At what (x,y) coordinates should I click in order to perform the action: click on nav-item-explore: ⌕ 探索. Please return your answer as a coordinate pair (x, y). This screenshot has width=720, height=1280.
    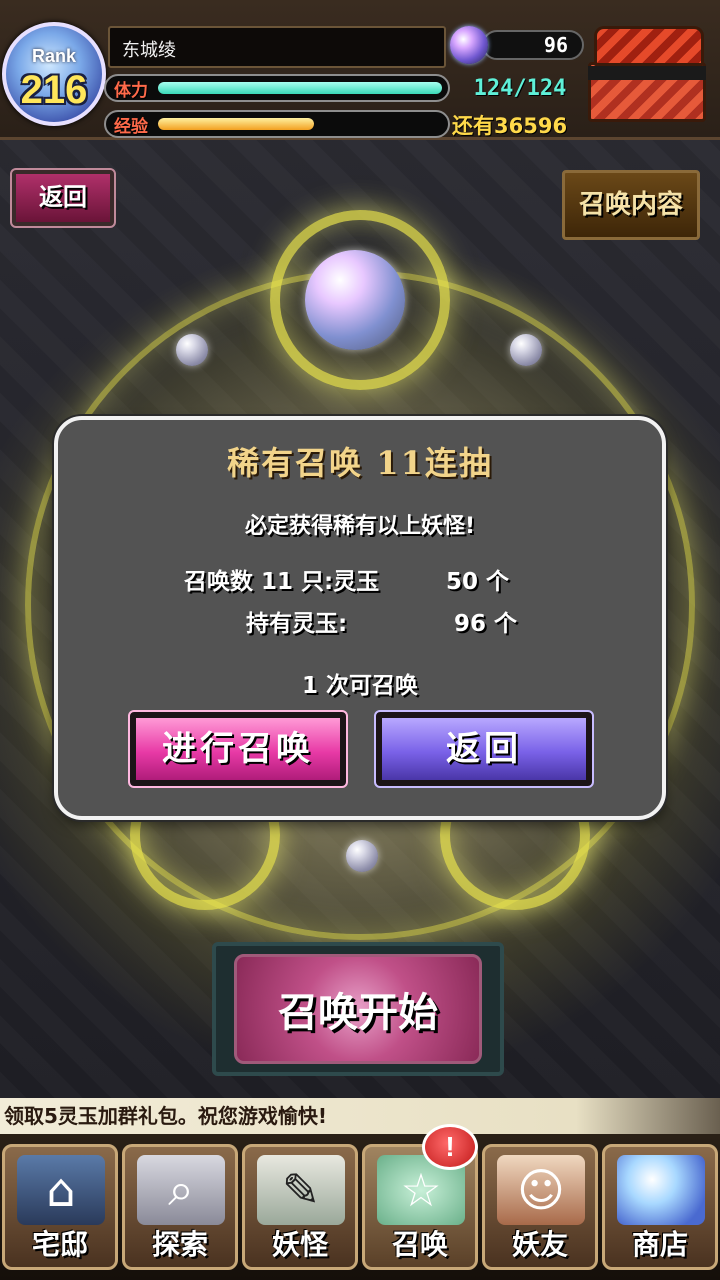
    Looking at the image, I should click on (180, 1207).